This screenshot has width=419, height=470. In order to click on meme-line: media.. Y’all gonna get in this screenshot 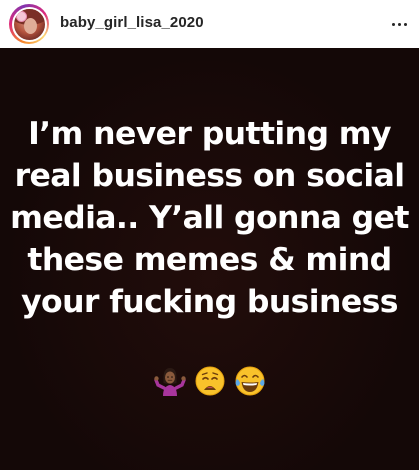, I will do `click(209, 218)`.